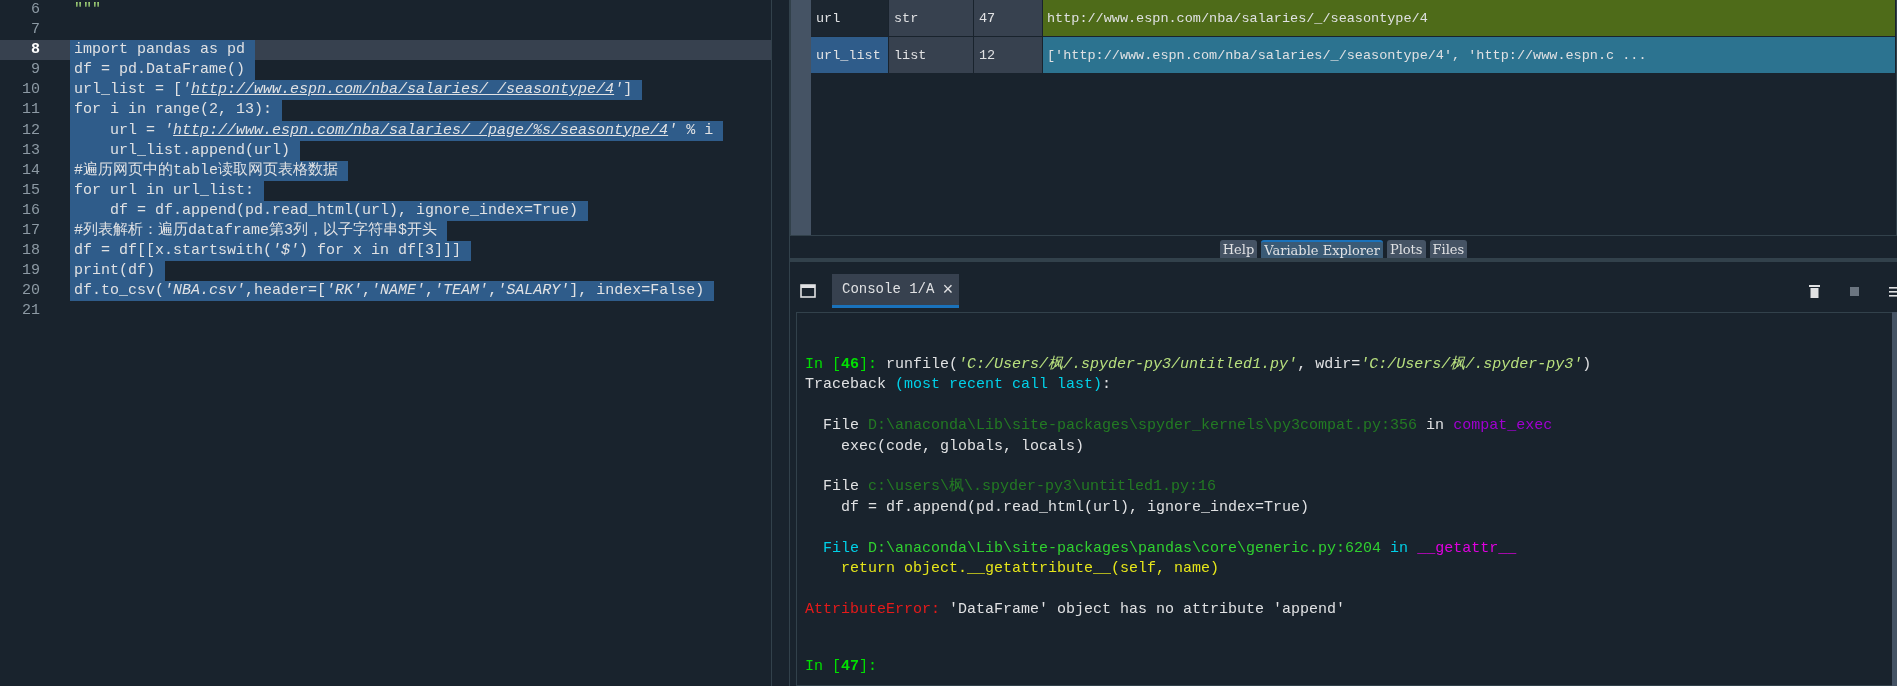  Describe the element at coordinates (1448, 249) in the screenshot. I see `pane-tab: Files` at that location.